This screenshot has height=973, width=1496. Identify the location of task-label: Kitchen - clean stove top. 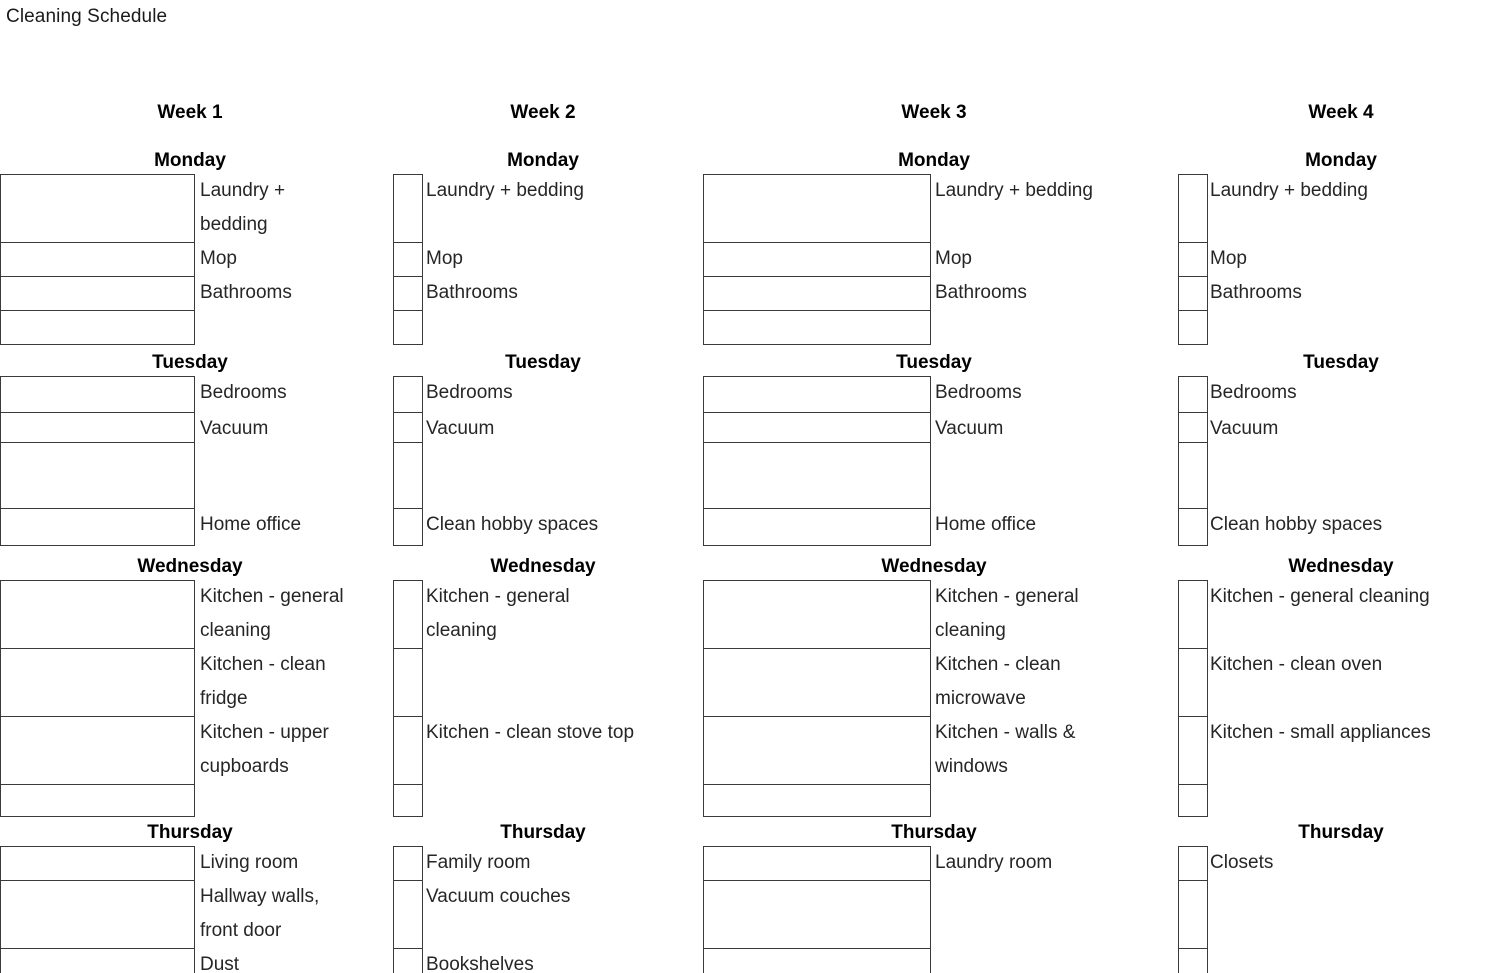
(530, 732).